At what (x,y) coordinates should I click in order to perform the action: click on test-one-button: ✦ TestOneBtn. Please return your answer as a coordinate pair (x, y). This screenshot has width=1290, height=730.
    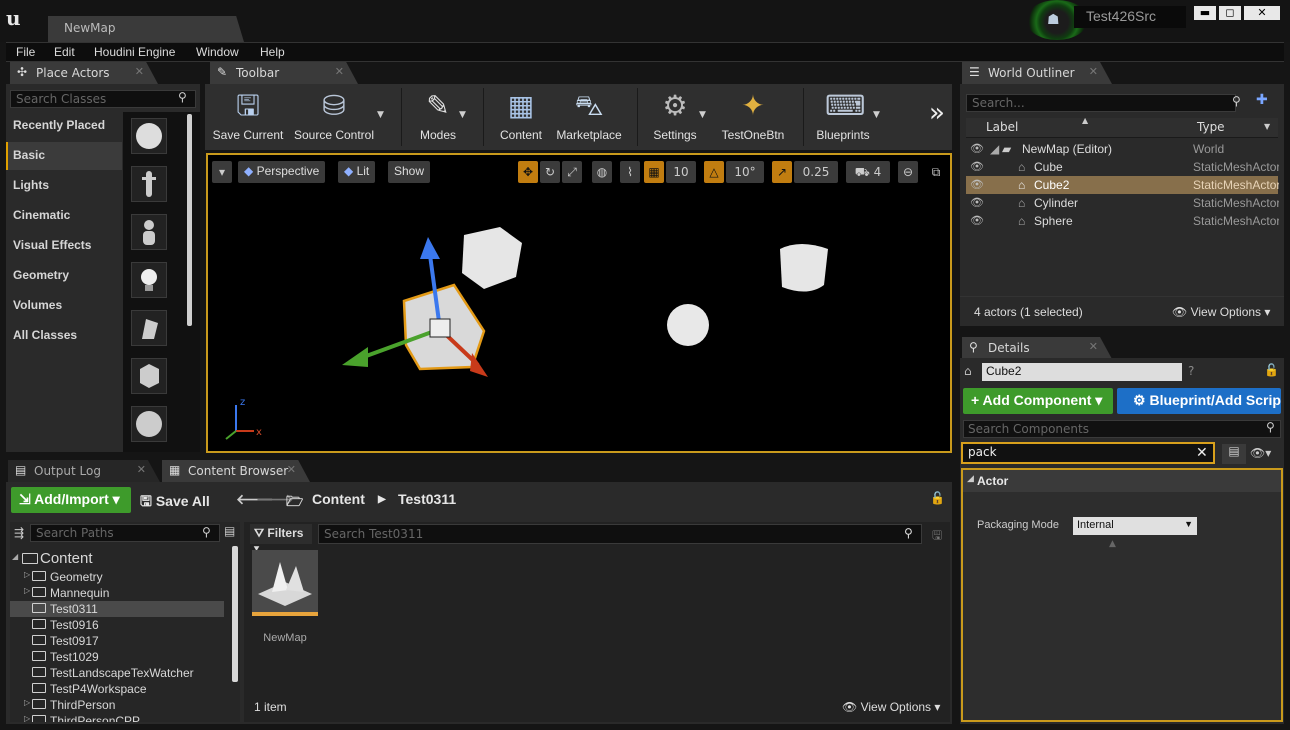
    Looking at the image, I should click on (753, 117).